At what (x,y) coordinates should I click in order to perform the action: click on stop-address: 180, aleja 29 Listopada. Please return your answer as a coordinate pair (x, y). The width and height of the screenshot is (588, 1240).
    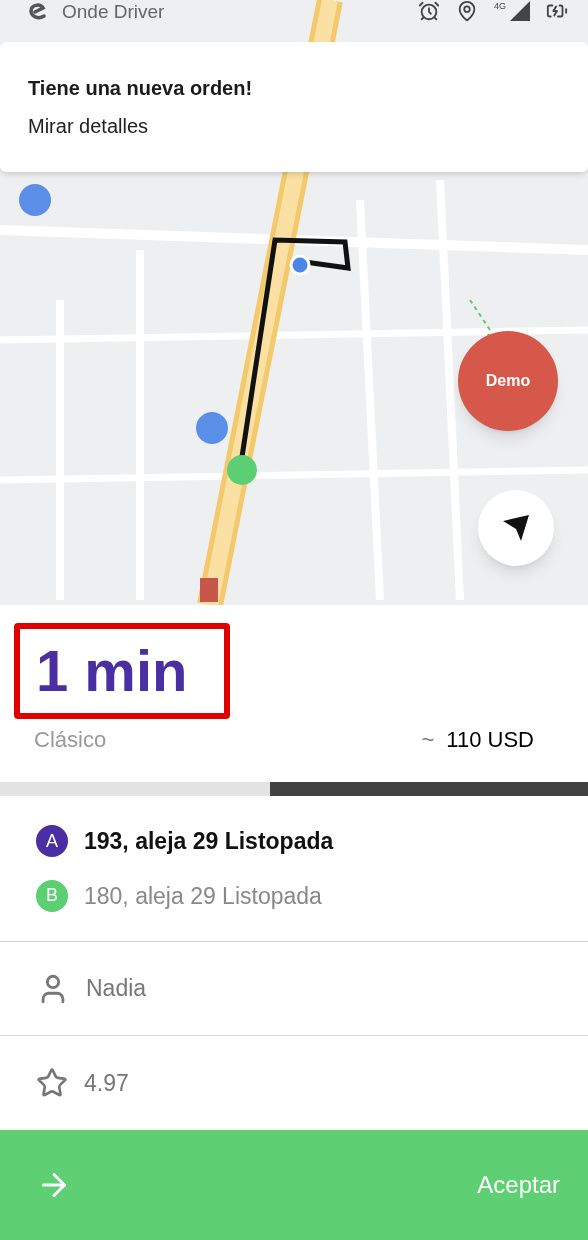
    Looking at the image, I should click on (203, 896).